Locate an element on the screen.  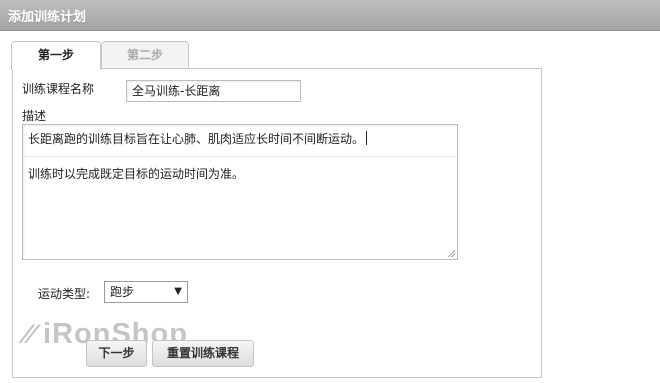
watermark-mark-icon: ⁄⁄ is located at coordinates (30, 334).